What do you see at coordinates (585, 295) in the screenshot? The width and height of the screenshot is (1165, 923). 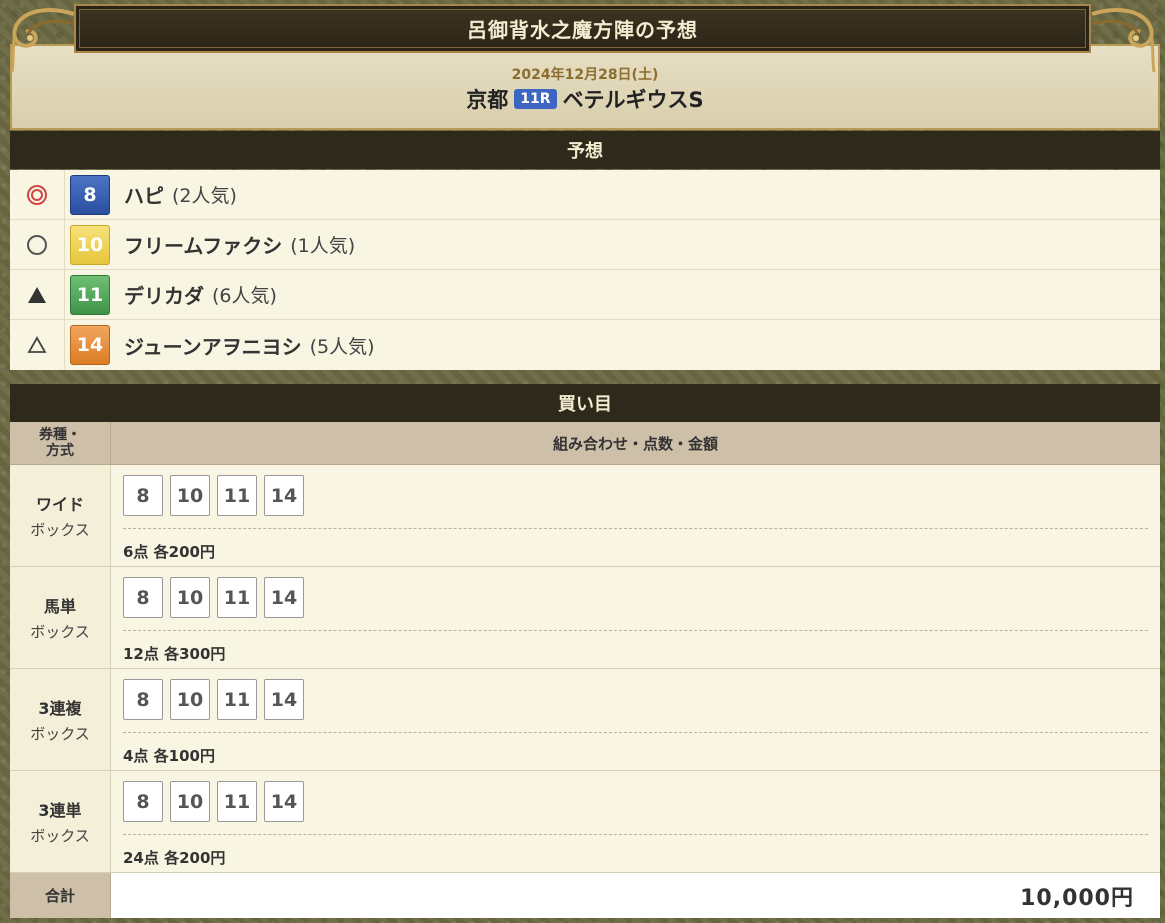 I see `prediction-row: 11 デリカダ (6人気)` at bounding box center [585, 295].